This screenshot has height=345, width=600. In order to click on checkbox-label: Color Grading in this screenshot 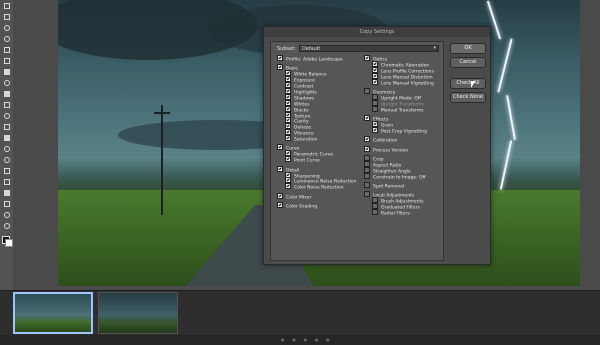, I will do `click(302, 207)`.